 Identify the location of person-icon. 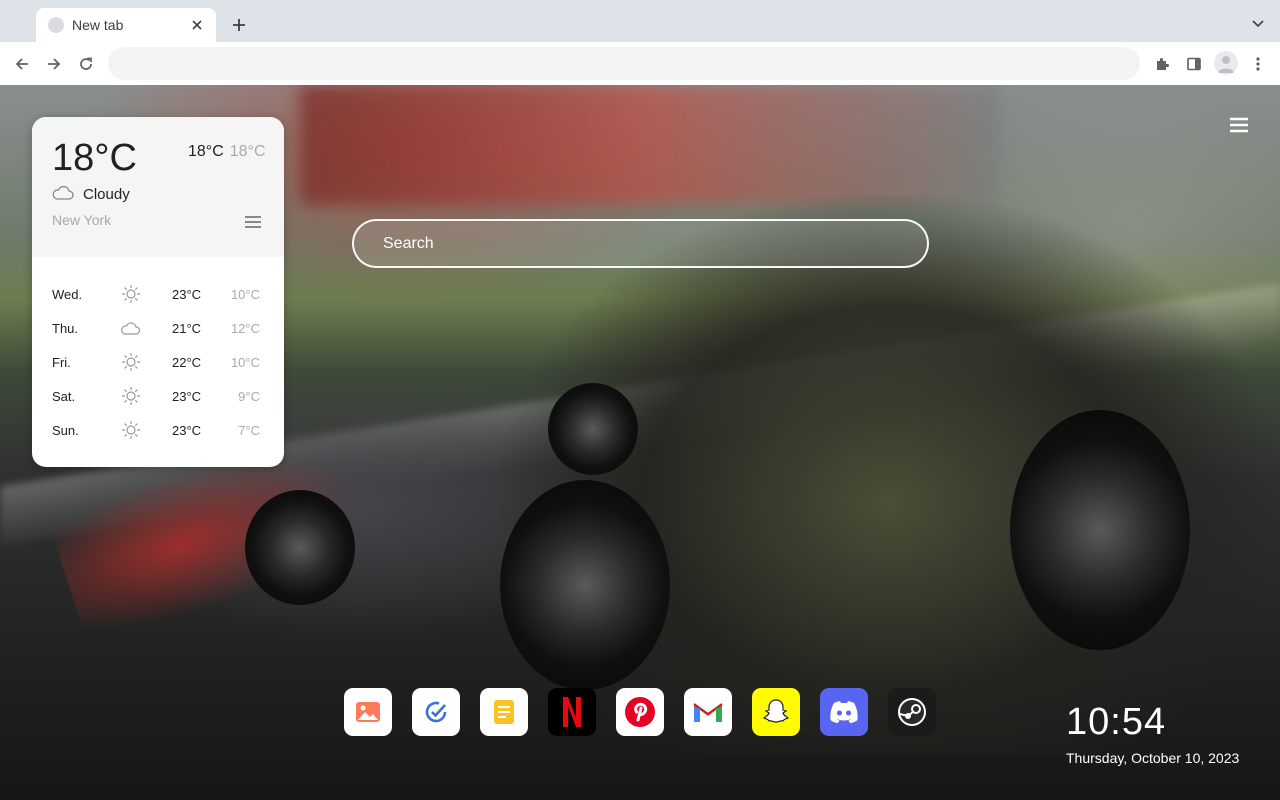
(1226, 64).